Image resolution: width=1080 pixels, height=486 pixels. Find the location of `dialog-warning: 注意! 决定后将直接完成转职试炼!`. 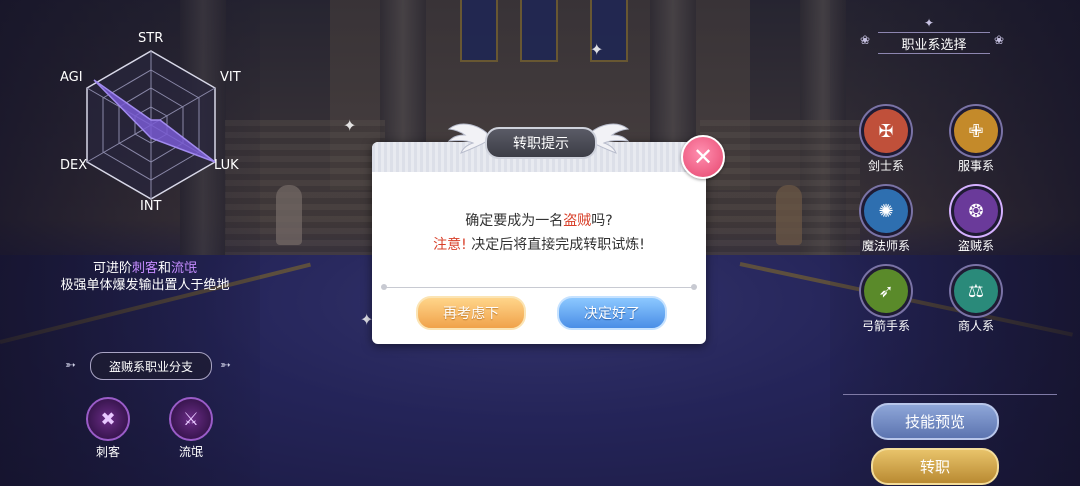

dialog-warning: 注意! 决定后将直接完成转职试炼! is located at coordinates (539, 244).